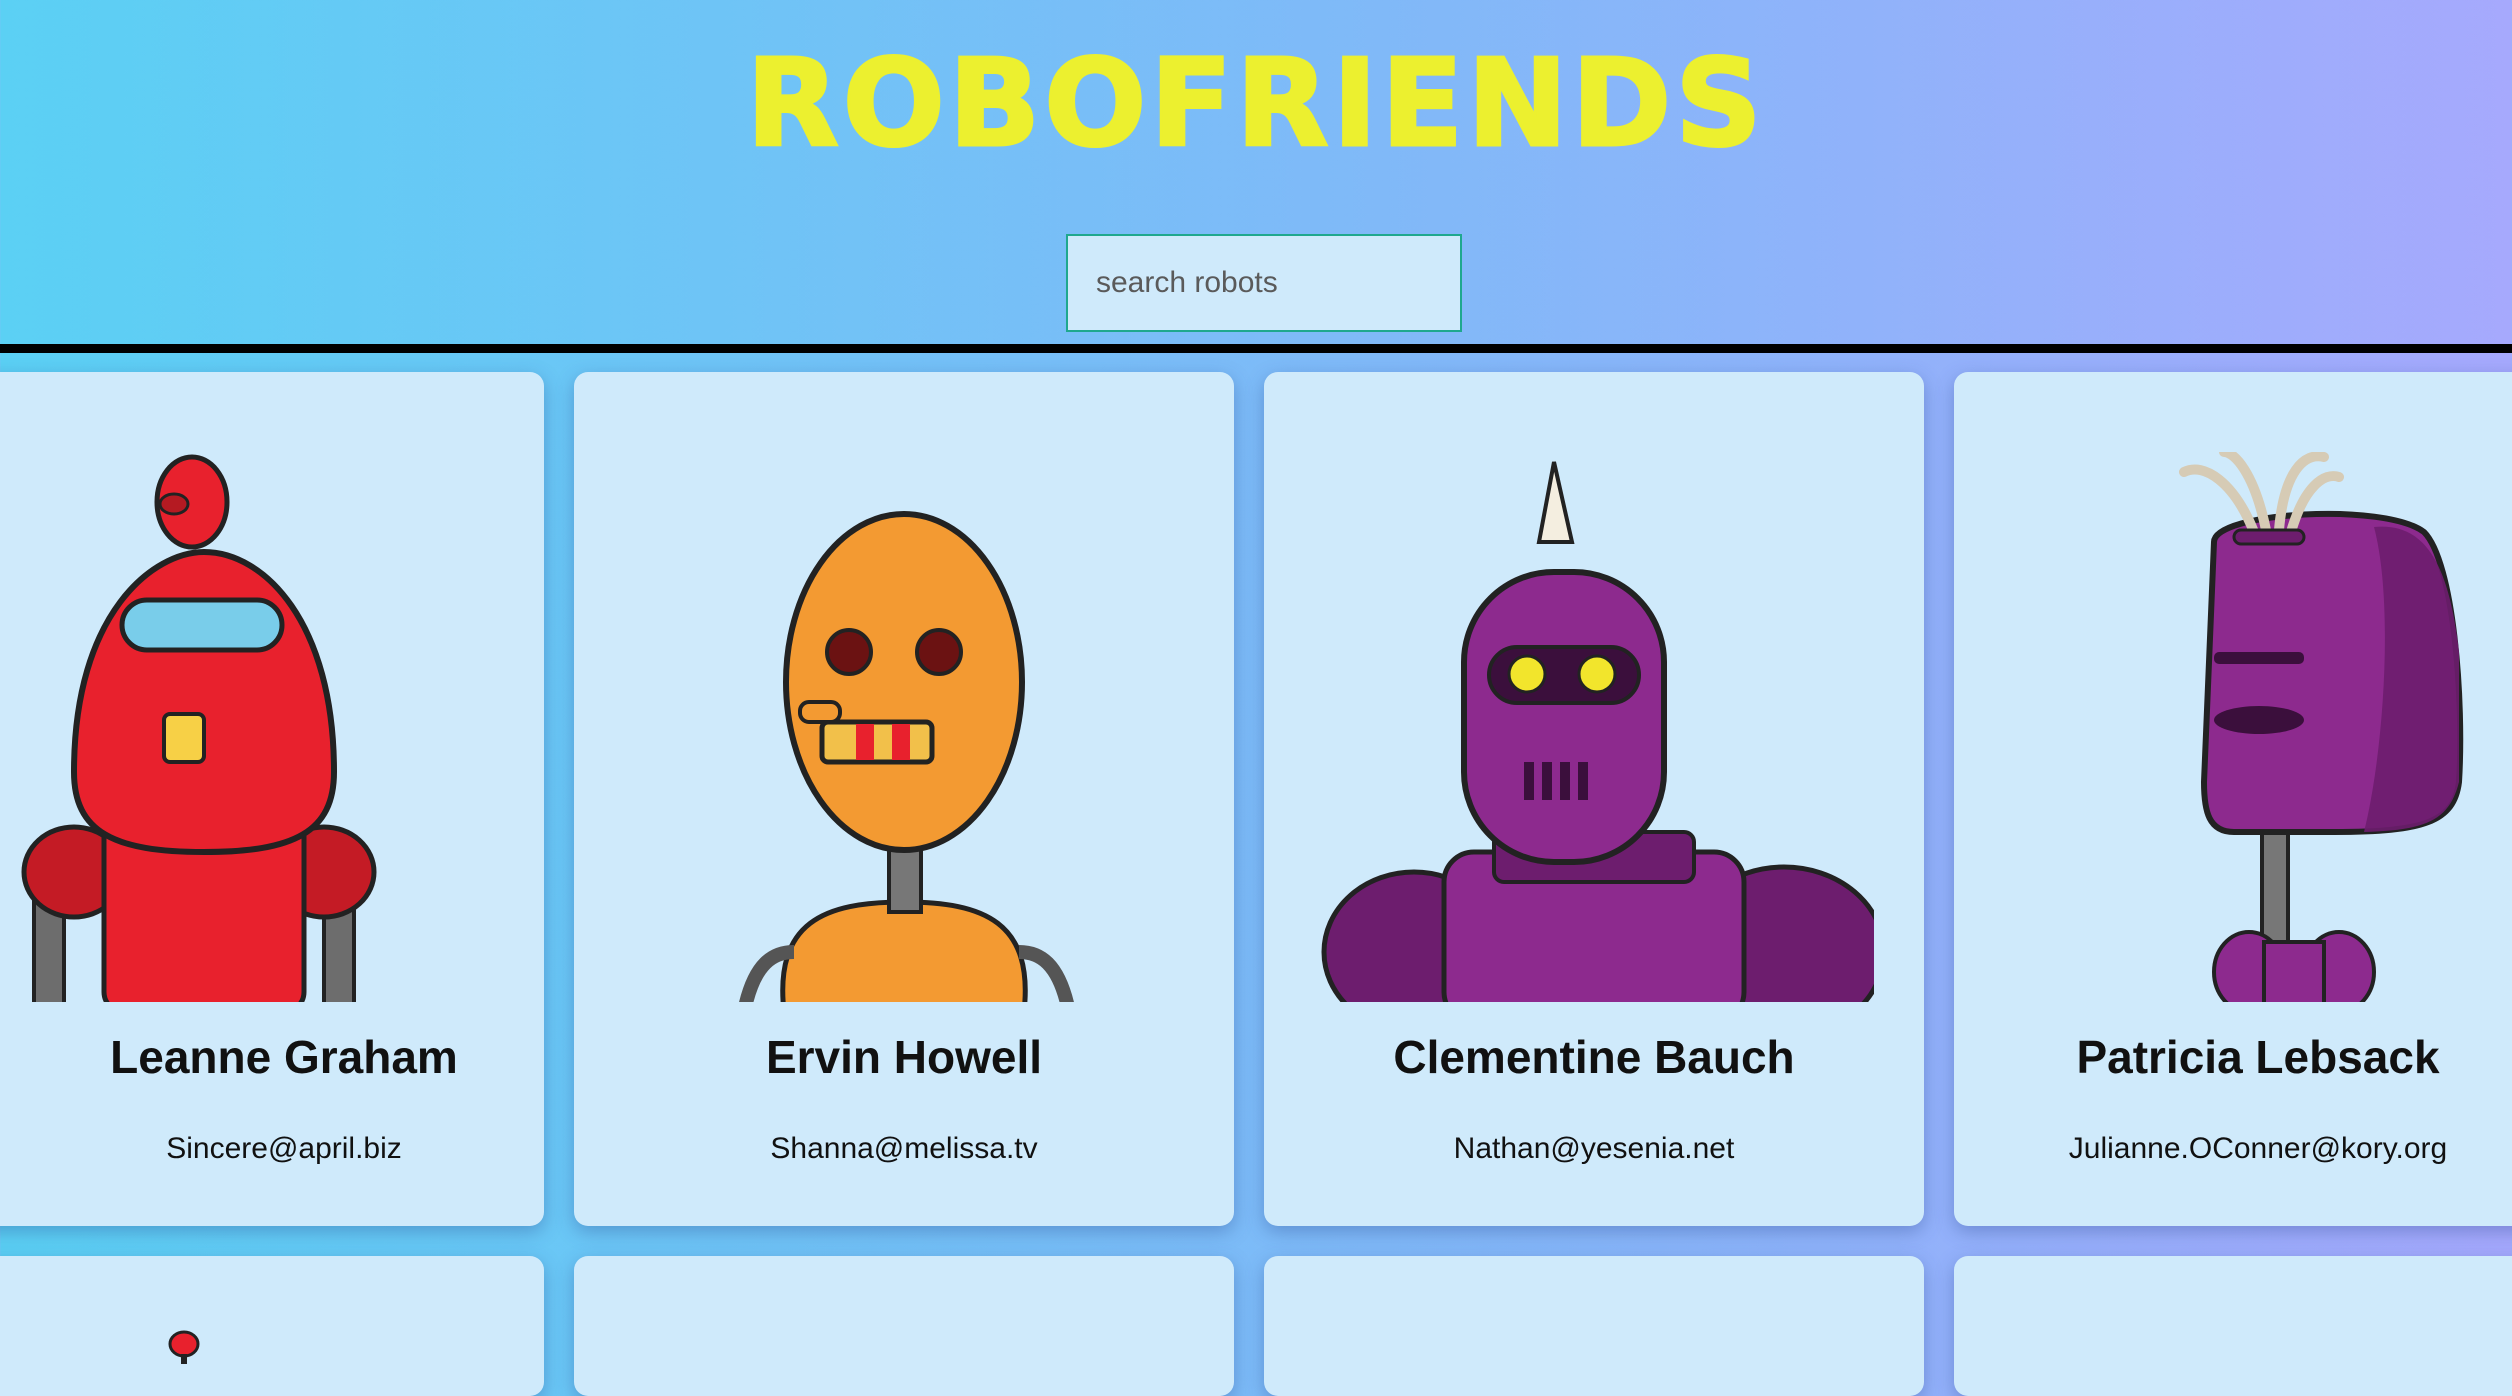 The width and height of the screenshot is (2512, 1396). I want to click on robot-email: Shanna@melissa.tv, so click(904, 1148).